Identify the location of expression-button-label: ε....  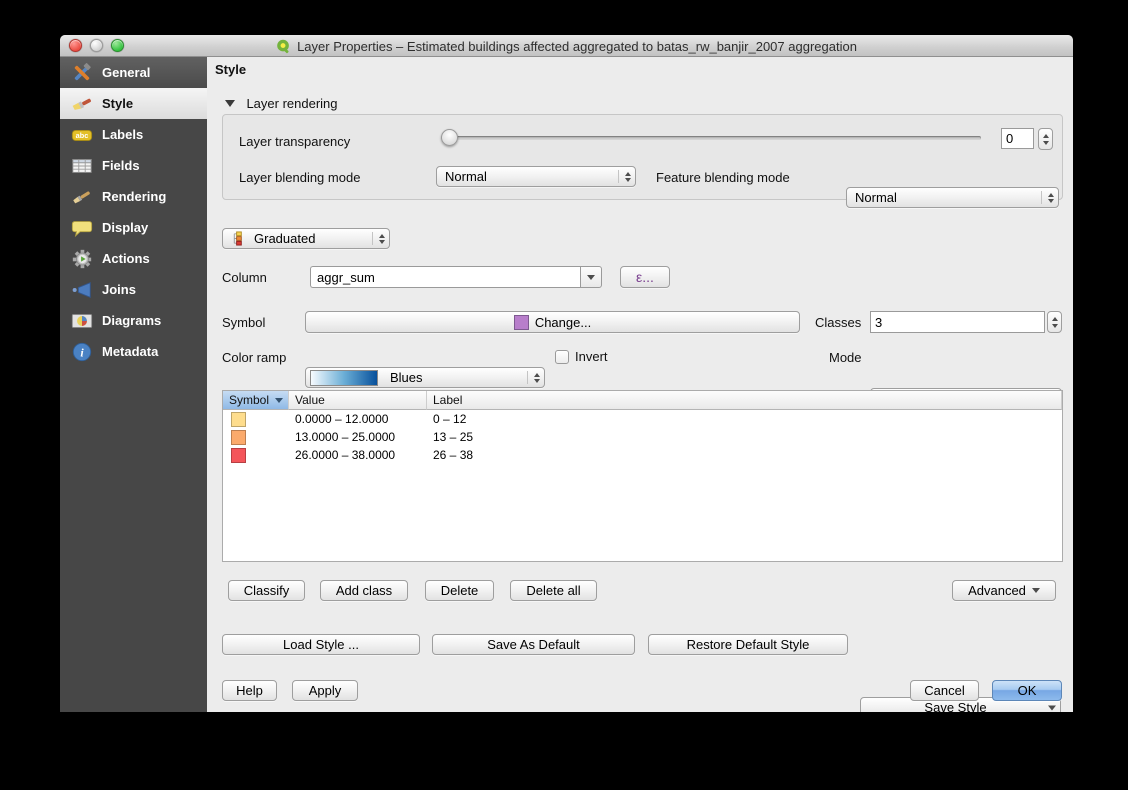
(645, 277).